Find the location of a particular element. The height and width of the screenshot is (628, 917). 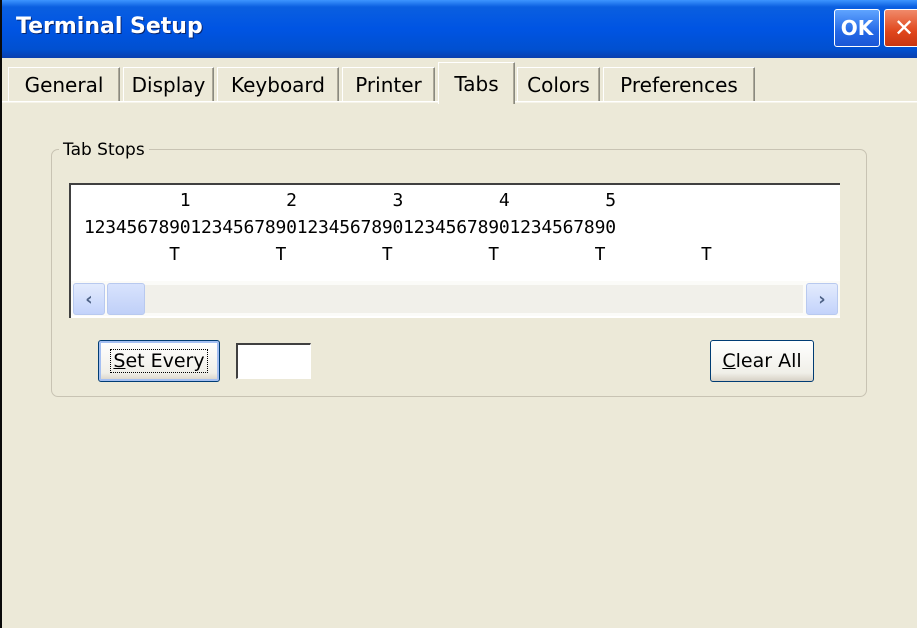

clear-all-button: Clear All is located at coordinates (762, 361).